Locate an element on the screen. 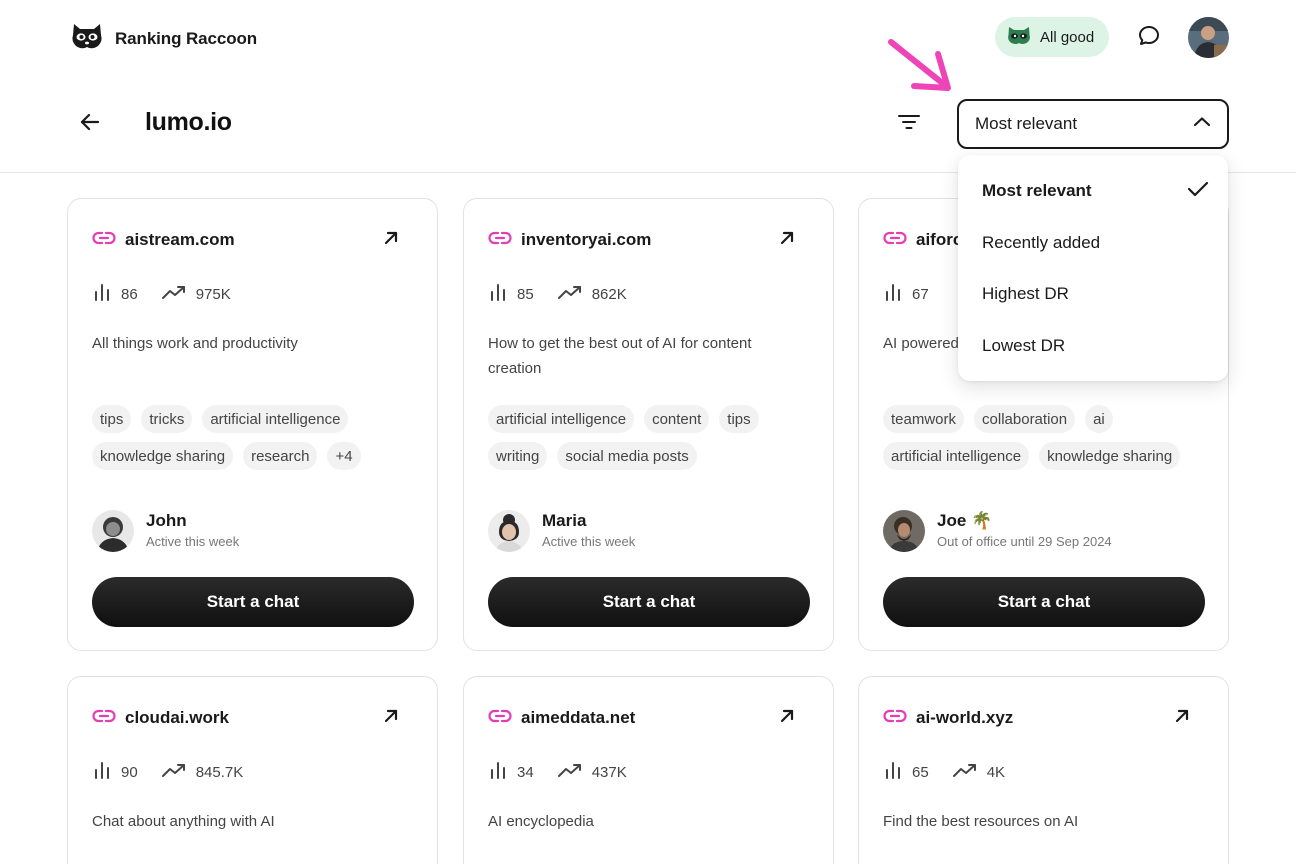 The height and width of the screenshot is (864, 1296). sort-option-most-relevant: Most relevant is located at coordinates (1037, 191).